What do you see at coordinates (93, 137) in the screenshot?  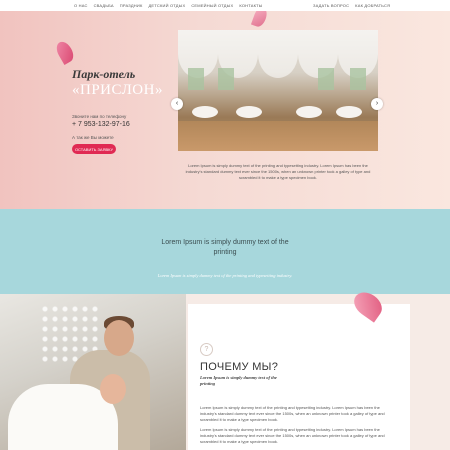 I see `also-label: А так же Вы можете` at bounding box center [93, 137].